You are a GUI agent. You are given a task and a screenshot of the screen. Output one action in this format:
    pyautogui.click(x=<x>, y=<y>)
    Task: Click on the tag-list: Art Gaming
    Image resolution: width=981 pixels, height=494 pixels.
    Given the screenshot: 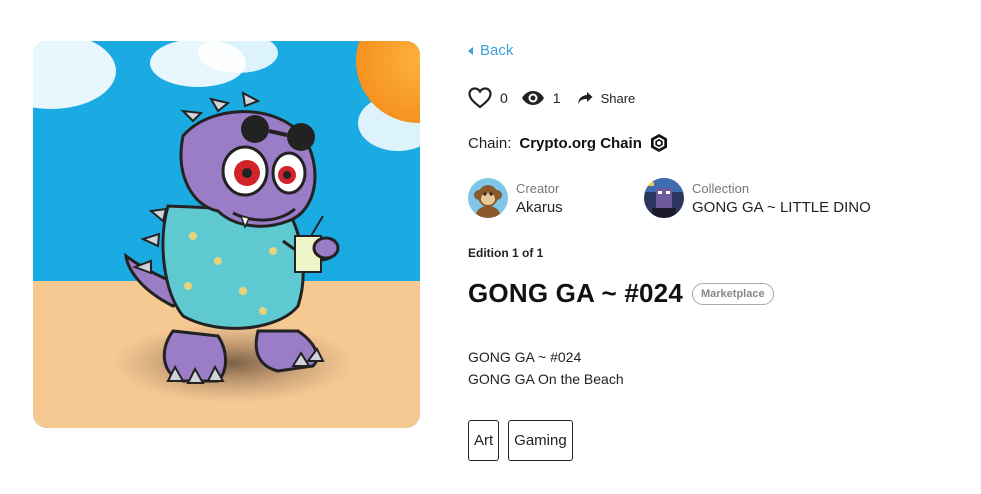 What is the action you would take?
    pyautogui.click(x=520, y=440)
    